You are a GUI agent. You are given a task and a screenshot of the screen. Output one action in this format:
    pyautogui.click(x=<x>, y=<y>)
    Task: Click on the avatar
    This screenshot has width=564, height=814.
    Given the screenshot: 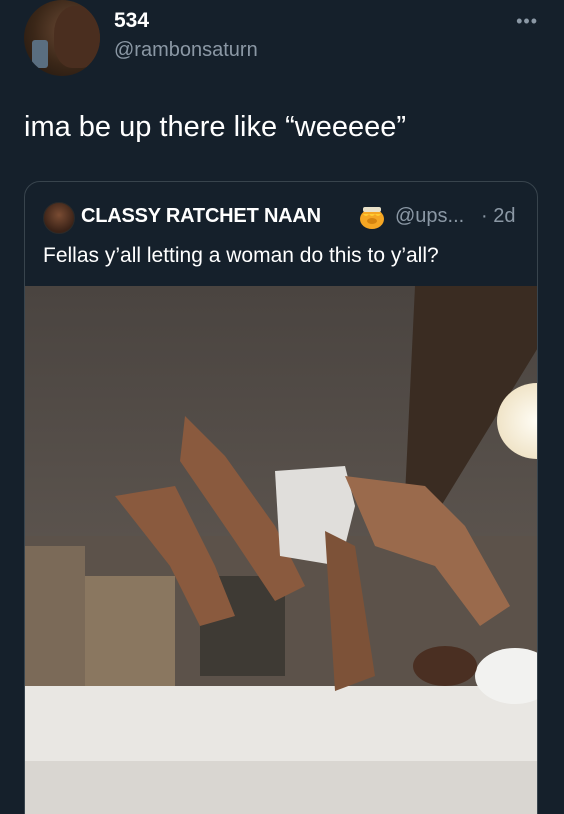 What is the action you would take?
    pyautogui.click(x=62, y=38)
    